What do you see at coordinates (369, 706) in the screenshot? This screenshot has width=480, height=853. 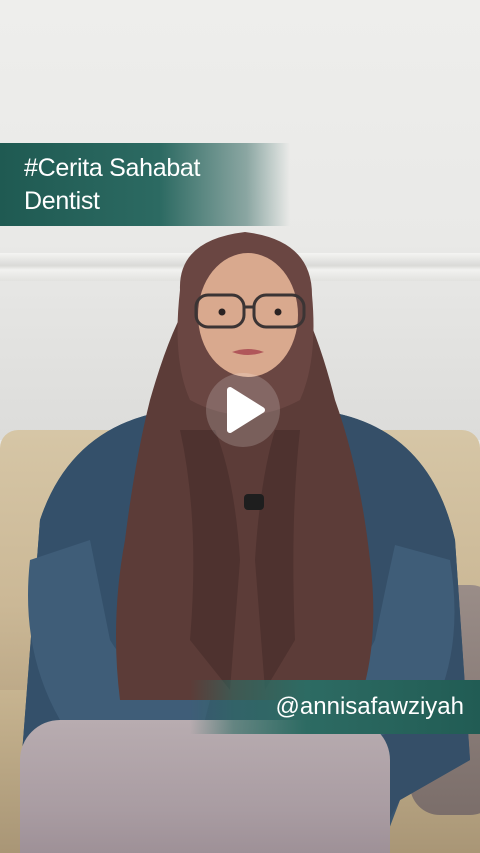 I see `username-label: @annisafawziyah` at bounding box center [369, 706].